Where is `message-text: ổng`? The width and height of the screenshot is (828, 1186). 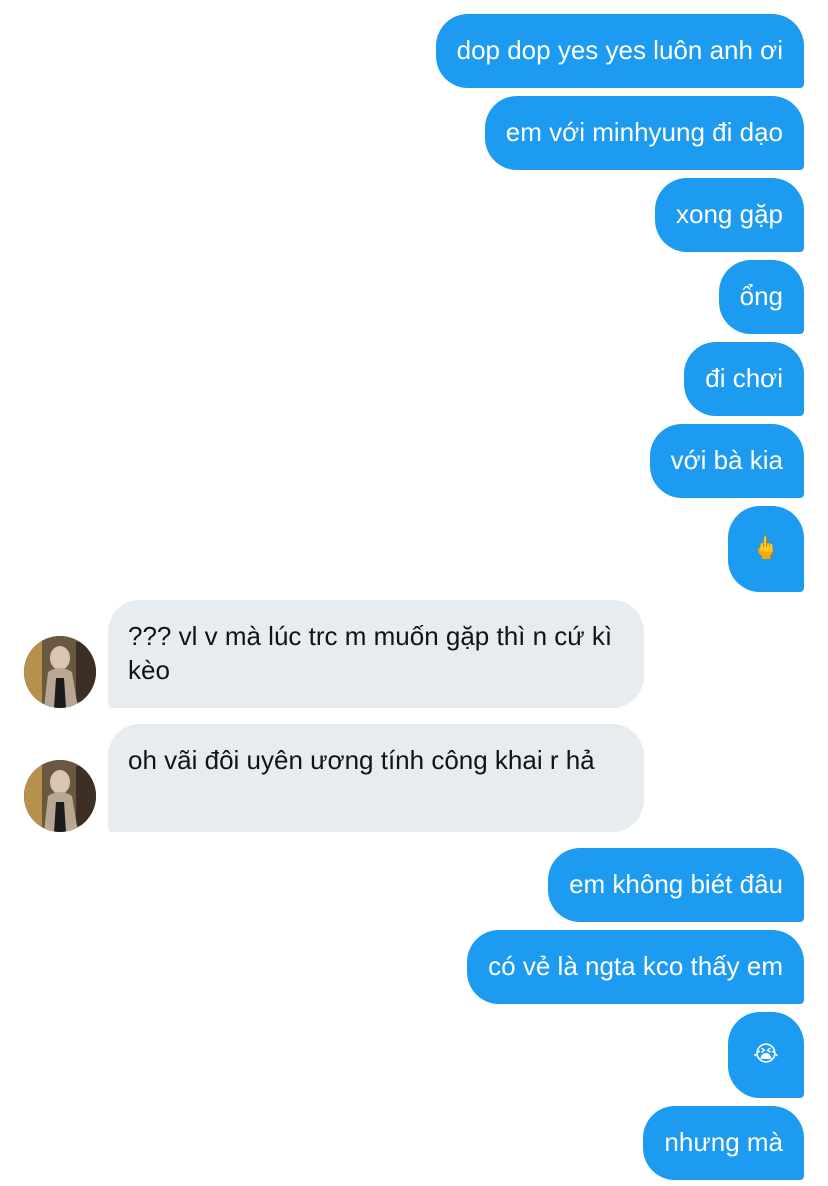
message-text: ổng is located at coordinates (761, 296).